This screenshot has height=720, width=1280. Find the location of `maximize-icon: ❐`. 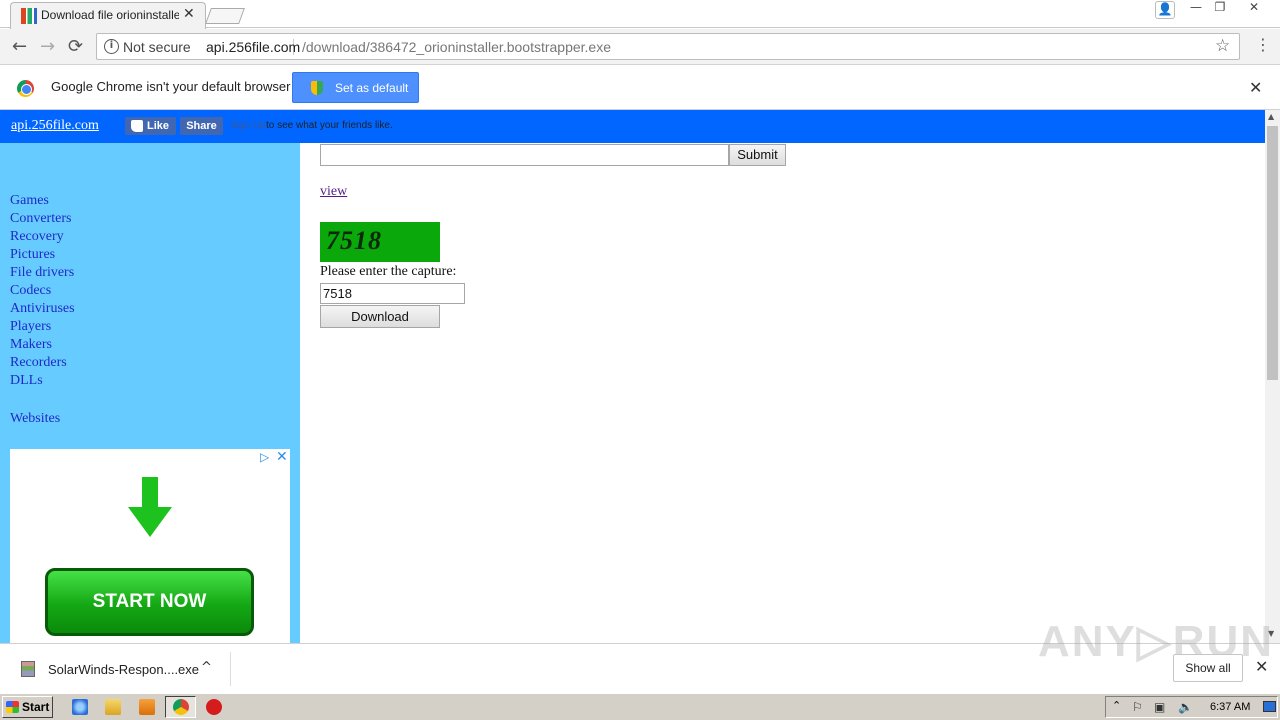

maximize-icon: ❐ is located at coordinates (1220, 9).